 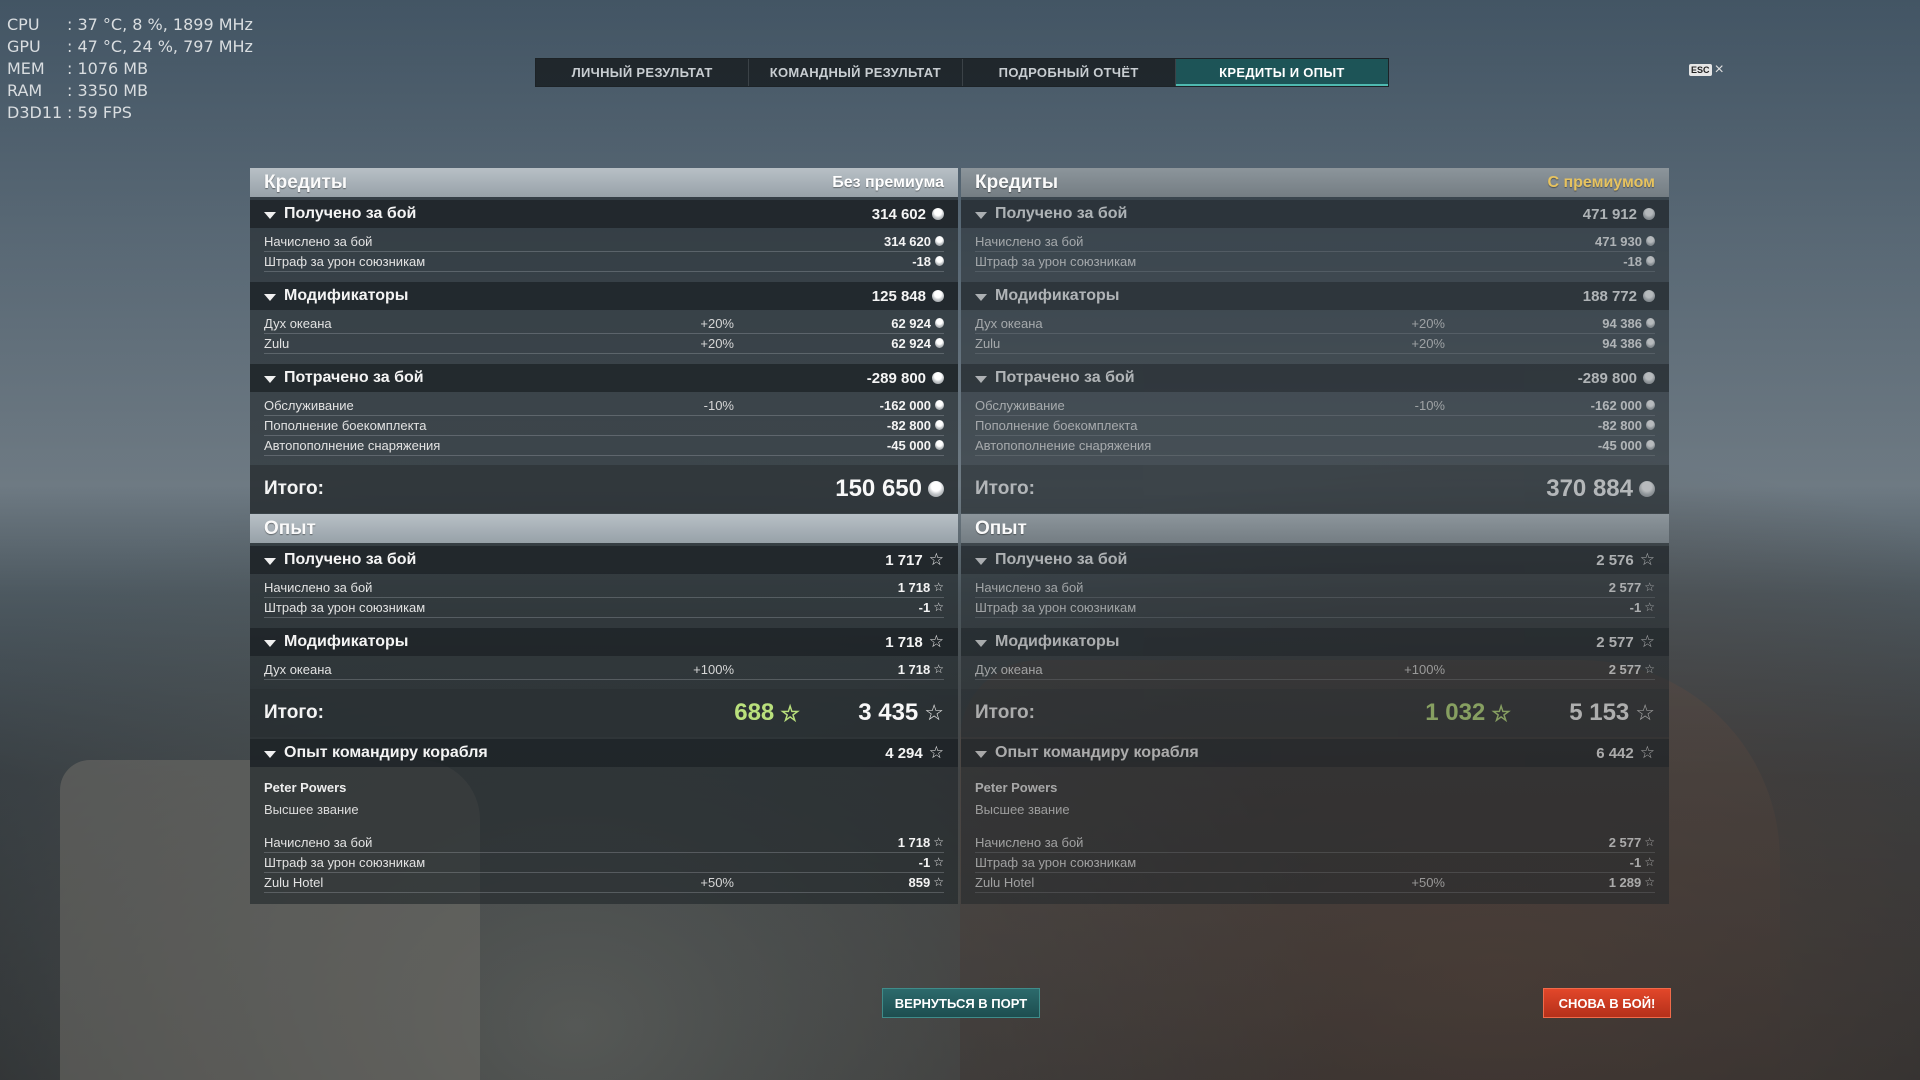 What do you see at coordinates (1315, 753) in the screenshot?
I see `group-commander-xp: Опыт командиру корабля 6 442 ☆` at bounding box center [1315, 753].